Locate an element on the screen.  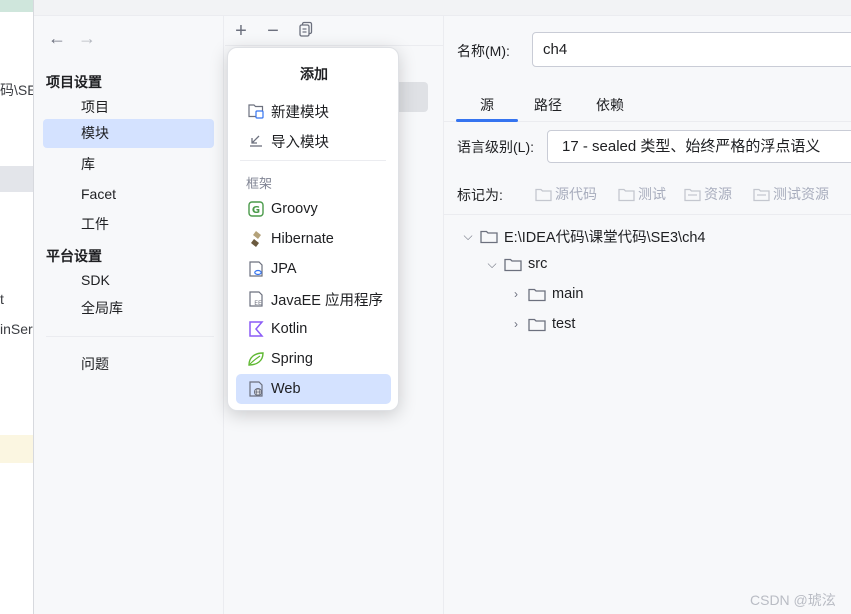
mark-sources-button: 源代码 is located at coordinates (566, 194).